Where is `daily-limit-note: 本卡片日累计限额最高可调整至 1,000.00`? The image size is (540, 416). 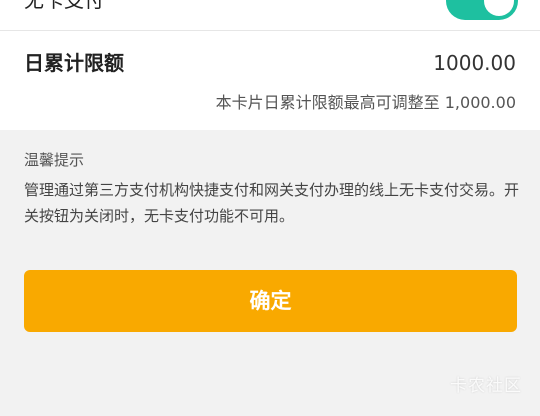
daily-limit-note: 本卡片日累计限额最高可调整至 1,000.00 is located at coordinates (365, 102).